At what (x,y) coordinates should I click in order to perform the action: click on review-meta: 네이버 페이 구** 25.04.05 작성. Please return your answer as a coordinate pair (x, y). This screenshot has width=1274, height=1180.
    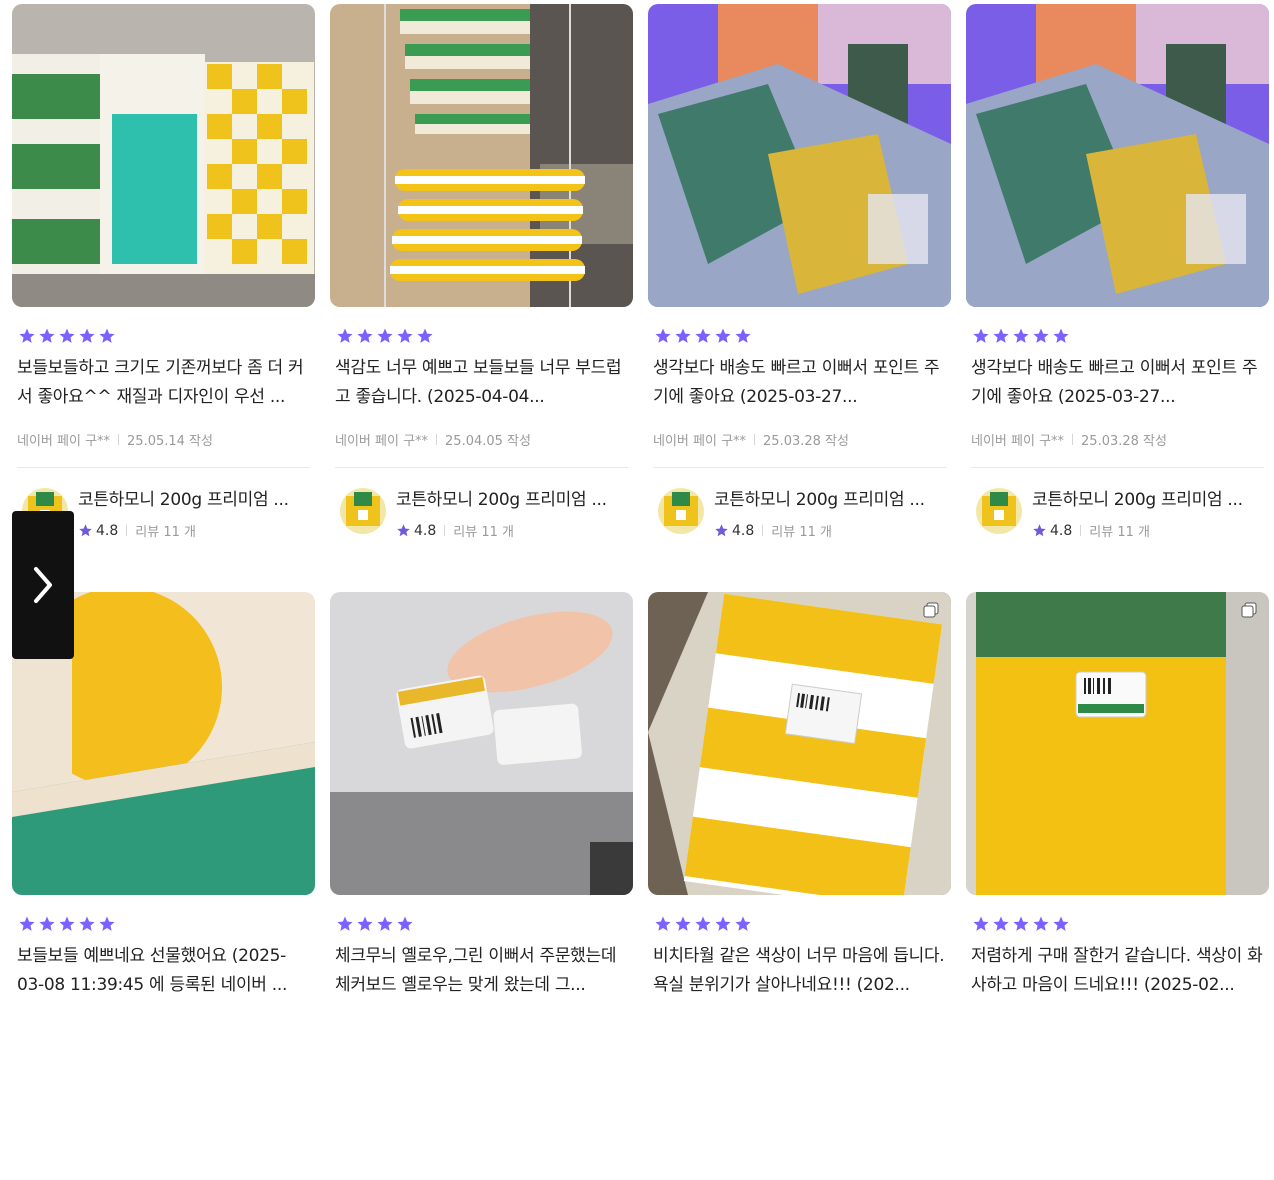
    Looking at the image, I should click on (433, 439).